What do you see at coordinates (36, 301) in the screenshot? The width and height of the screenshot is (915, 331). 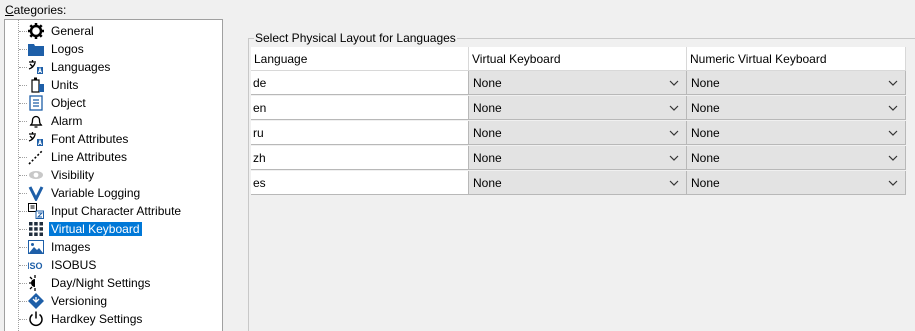 I see `versioning-icon` at bounding box center [36, 301].